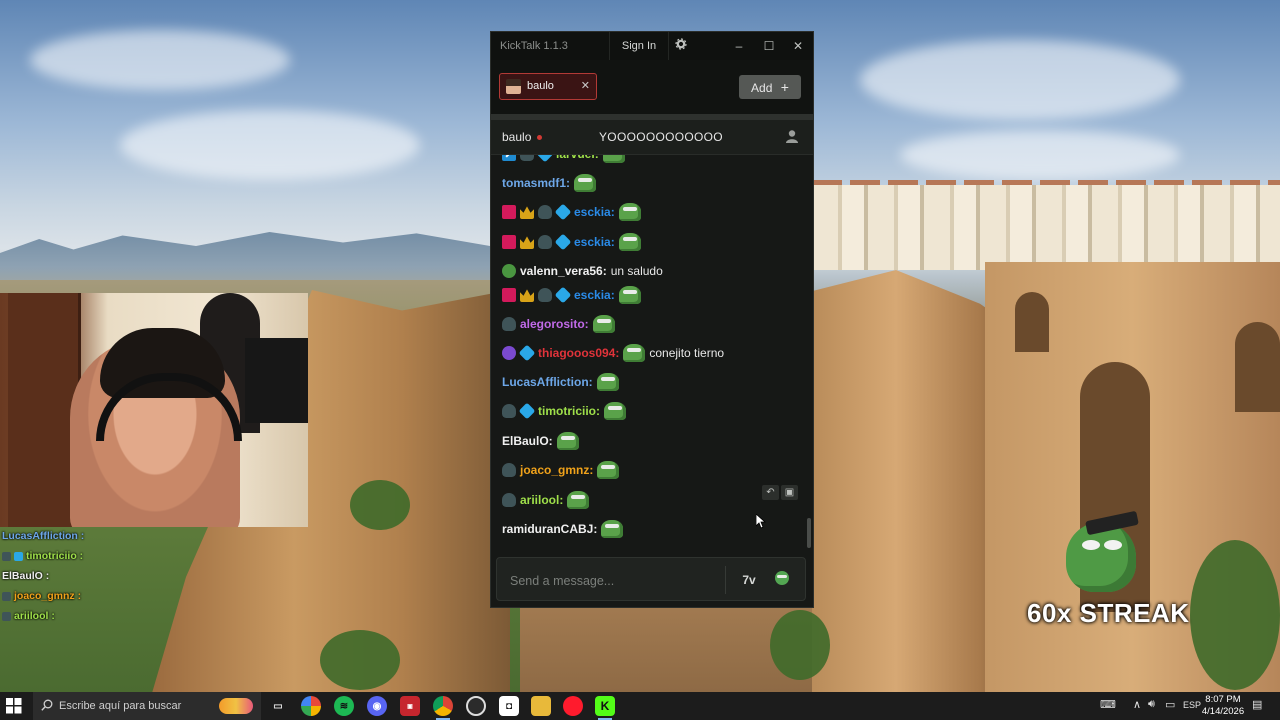 The image size is (1280, 720). I want to click on 7tv-emote-icon: 7v, so click(749, 580).